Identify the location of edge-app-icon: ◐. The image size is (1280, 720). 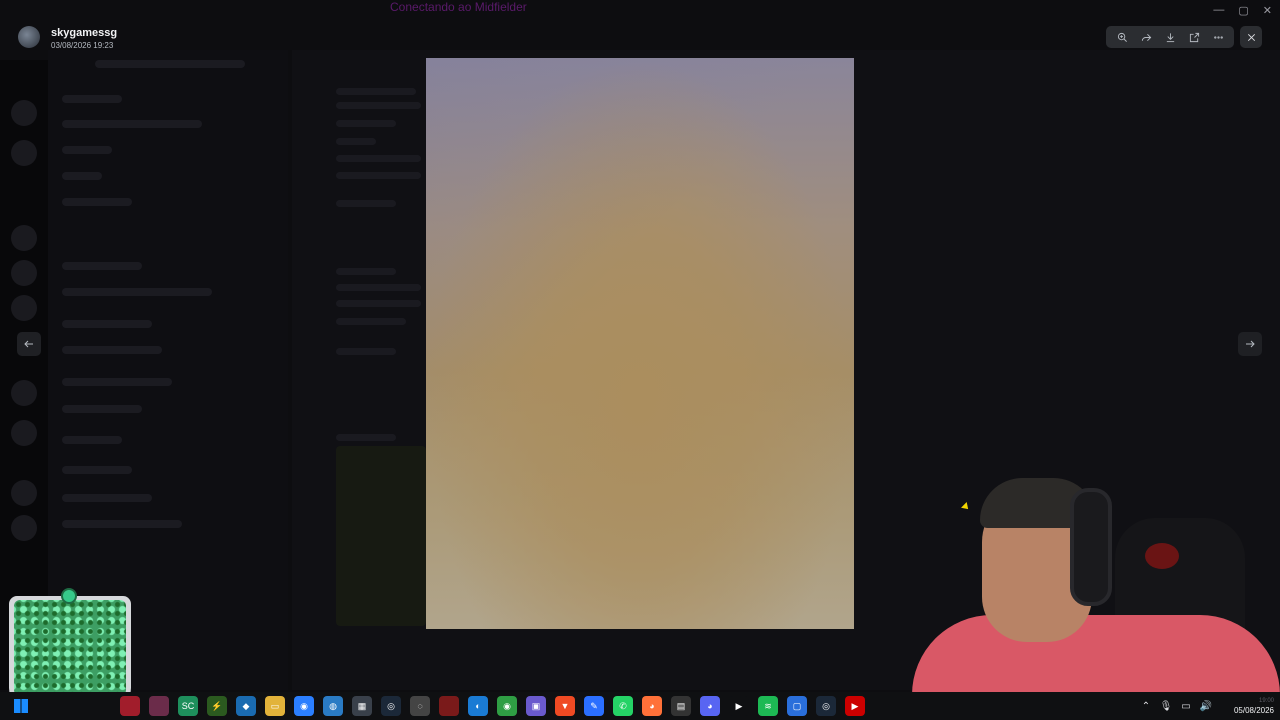
(478, 706).